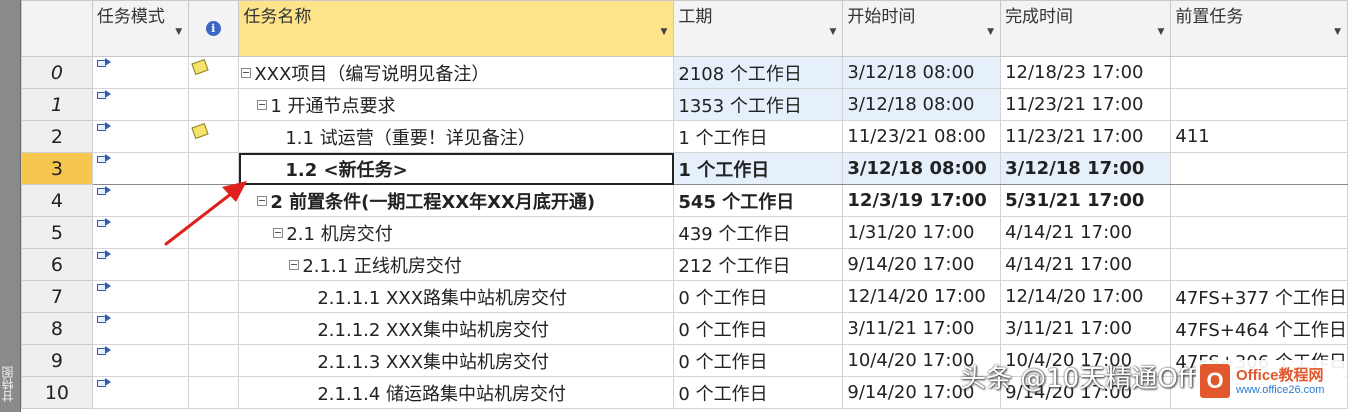 The width and height of the screenshot is (1348, 412). What do you see at coordinates (1259, 328) in the screenshot?
I see `predecessors-cell: 47FS+464 个工作日` at bounding box center [1259, 328].